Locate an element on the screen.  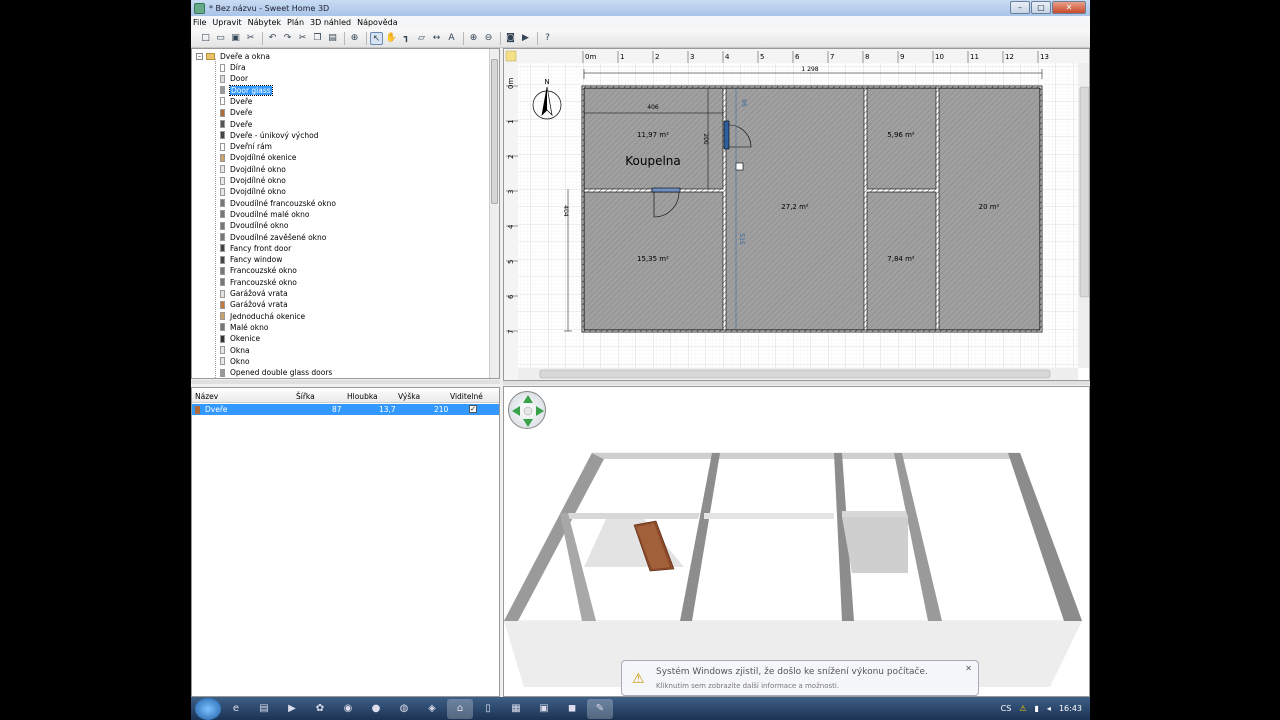
add-text-icon: A is located at coordinates (451, 38).